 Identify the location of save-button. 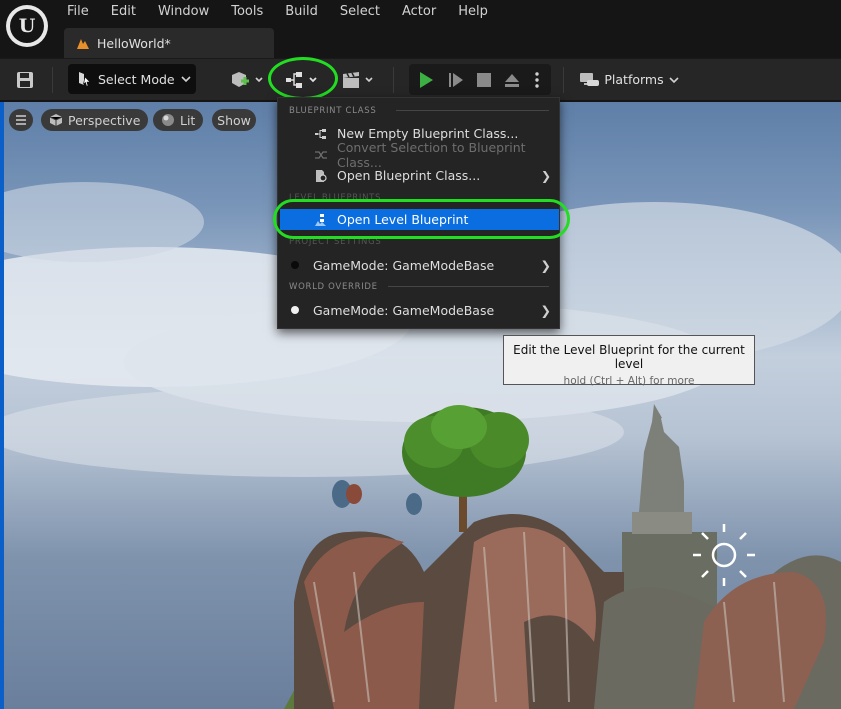
(25, 80).